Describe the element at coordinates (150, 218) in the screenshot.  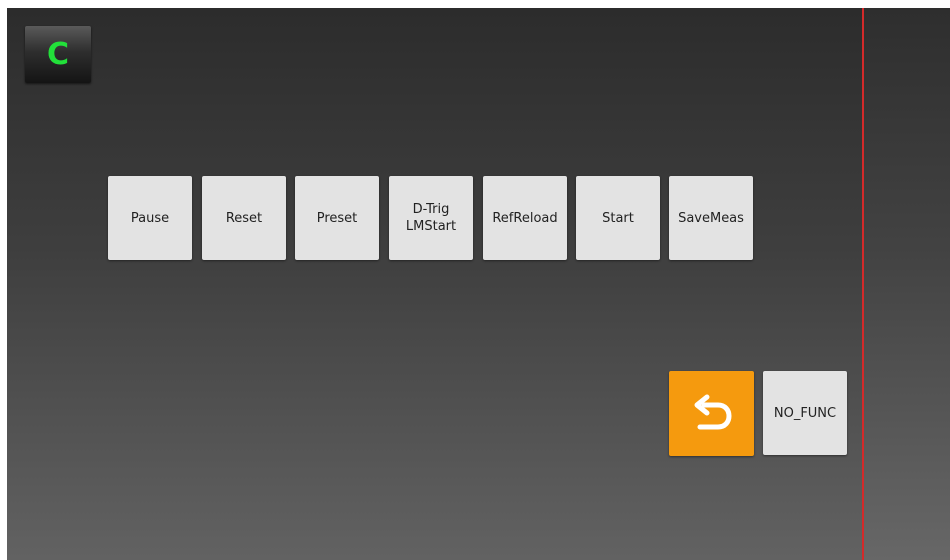
I see `pause-button: Pause` at that location.